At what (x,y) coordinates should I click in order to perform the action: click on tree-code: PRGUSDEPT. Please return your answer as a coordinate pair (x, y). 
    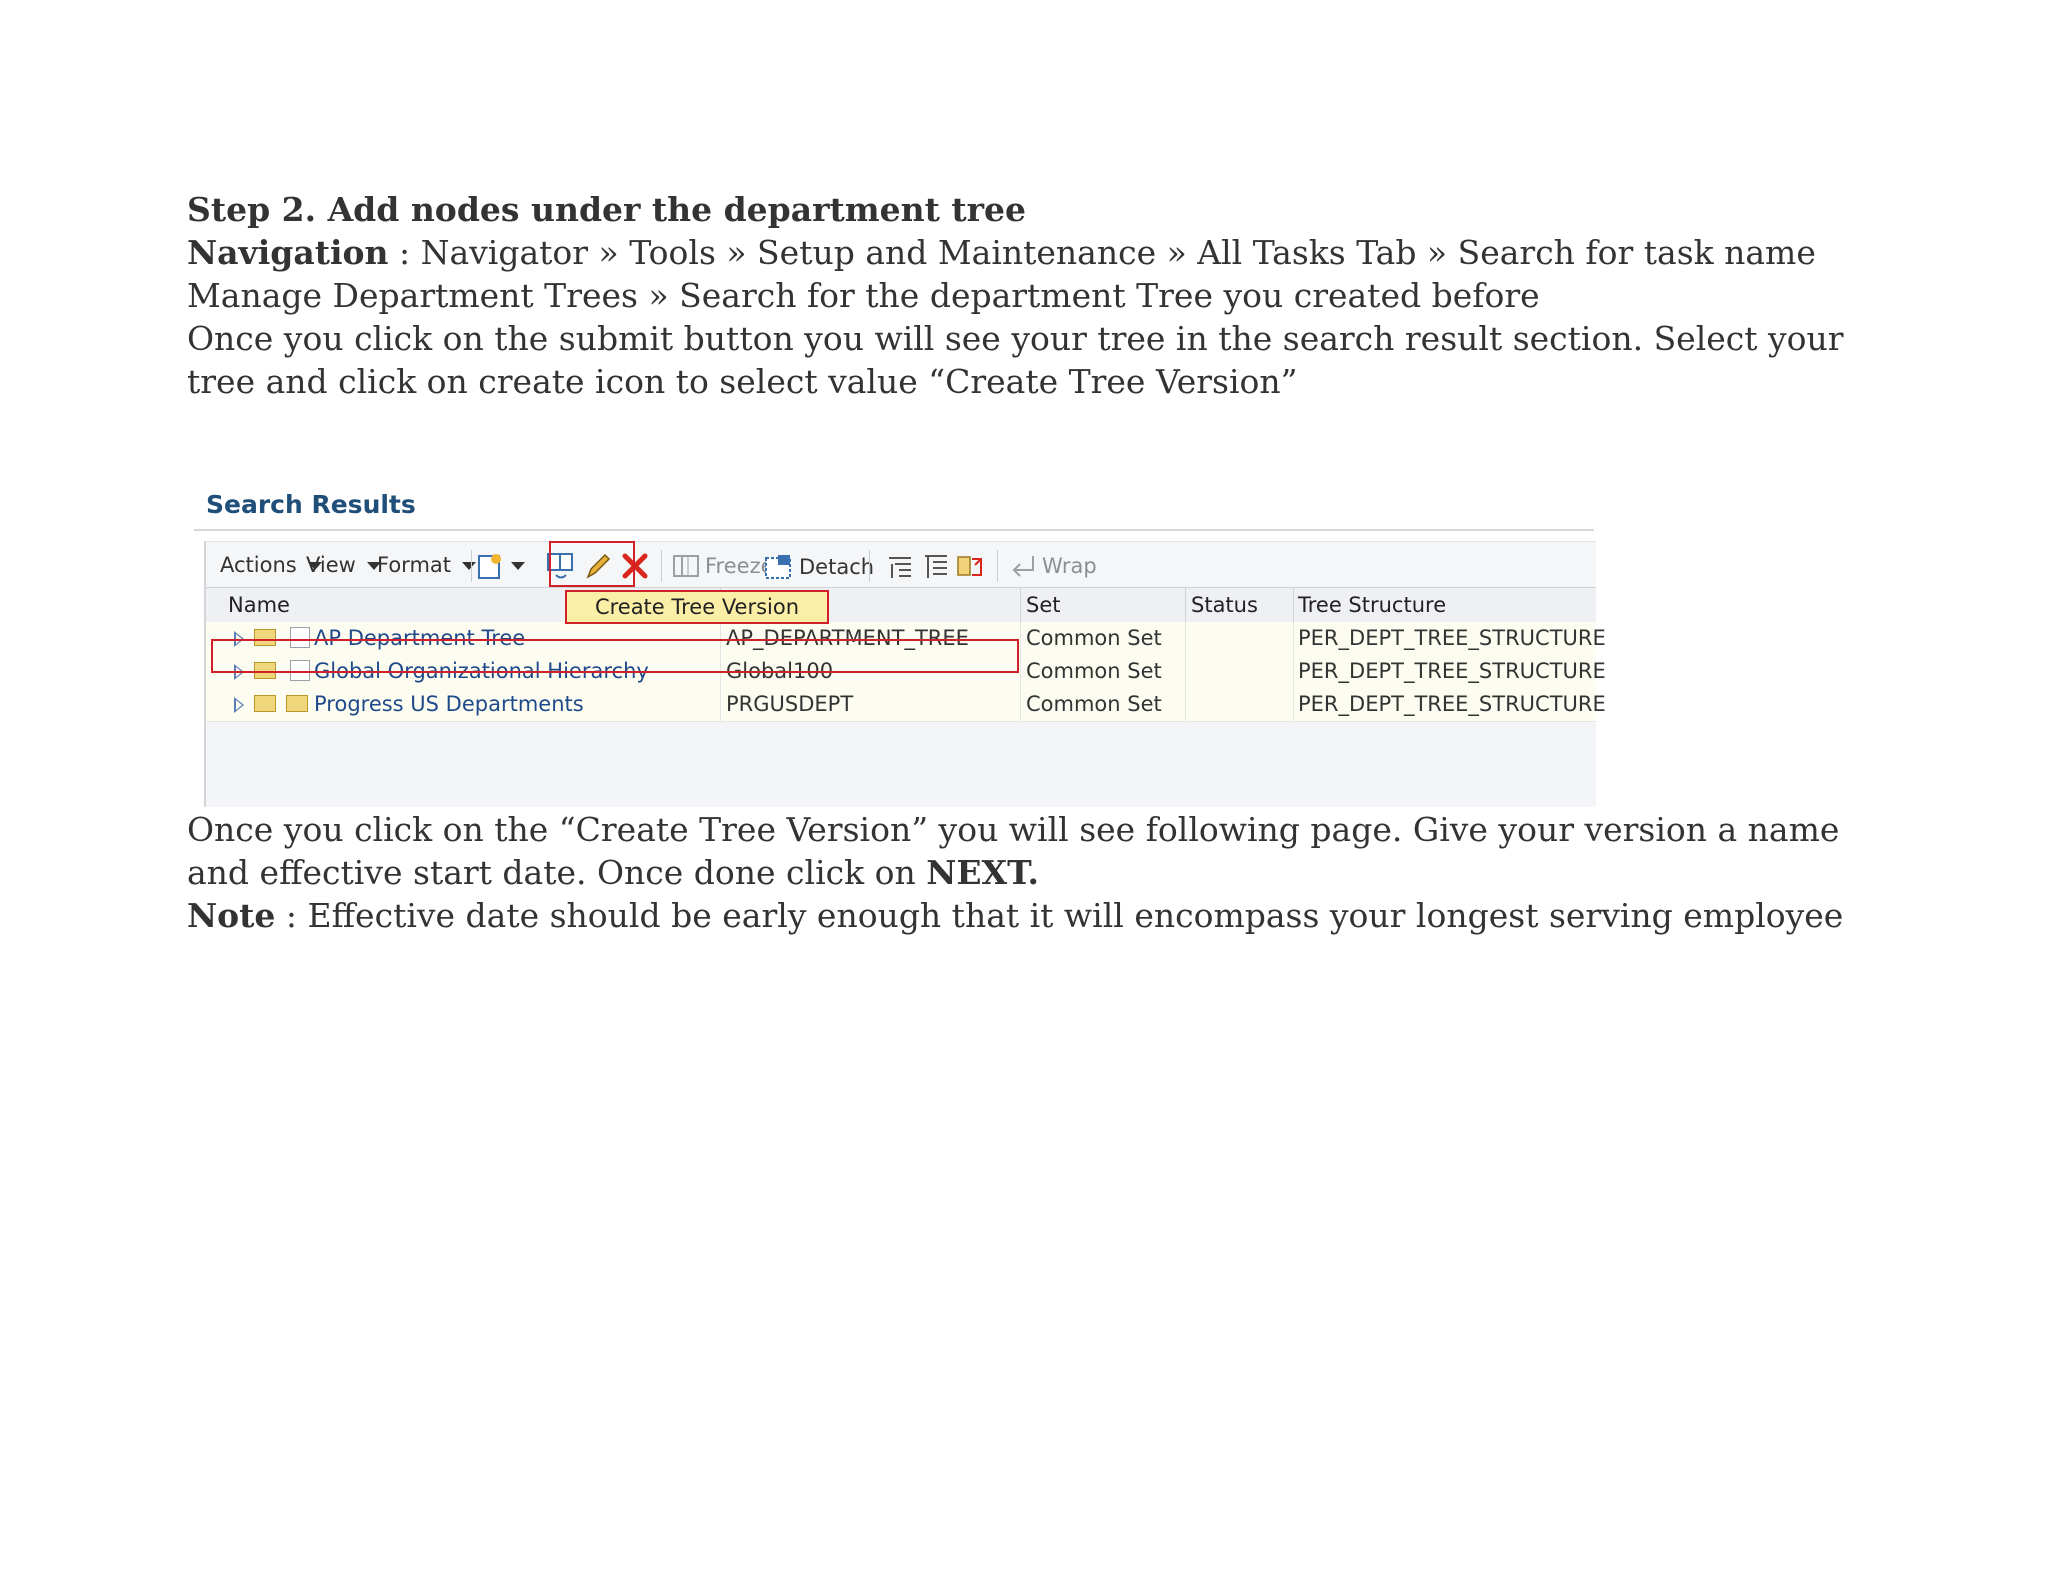
    Looking at the image, I should click on (790, 704).